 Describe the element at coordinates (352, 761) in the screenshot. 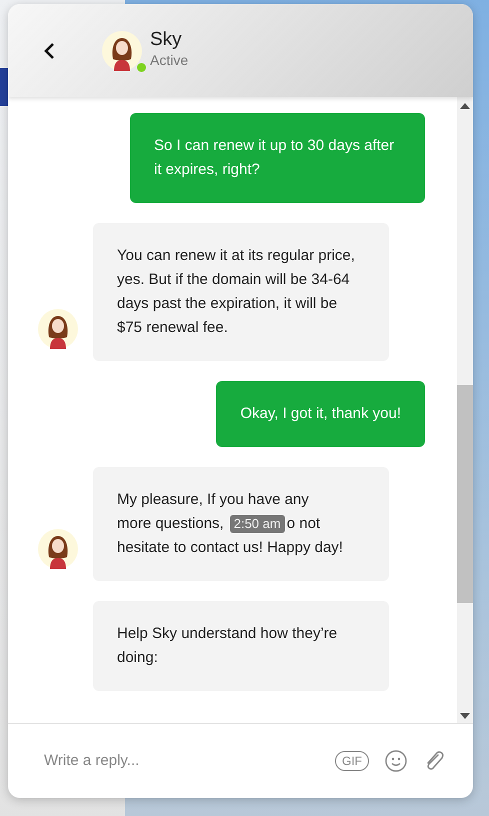

I see `gif-button: GIF` at that location.